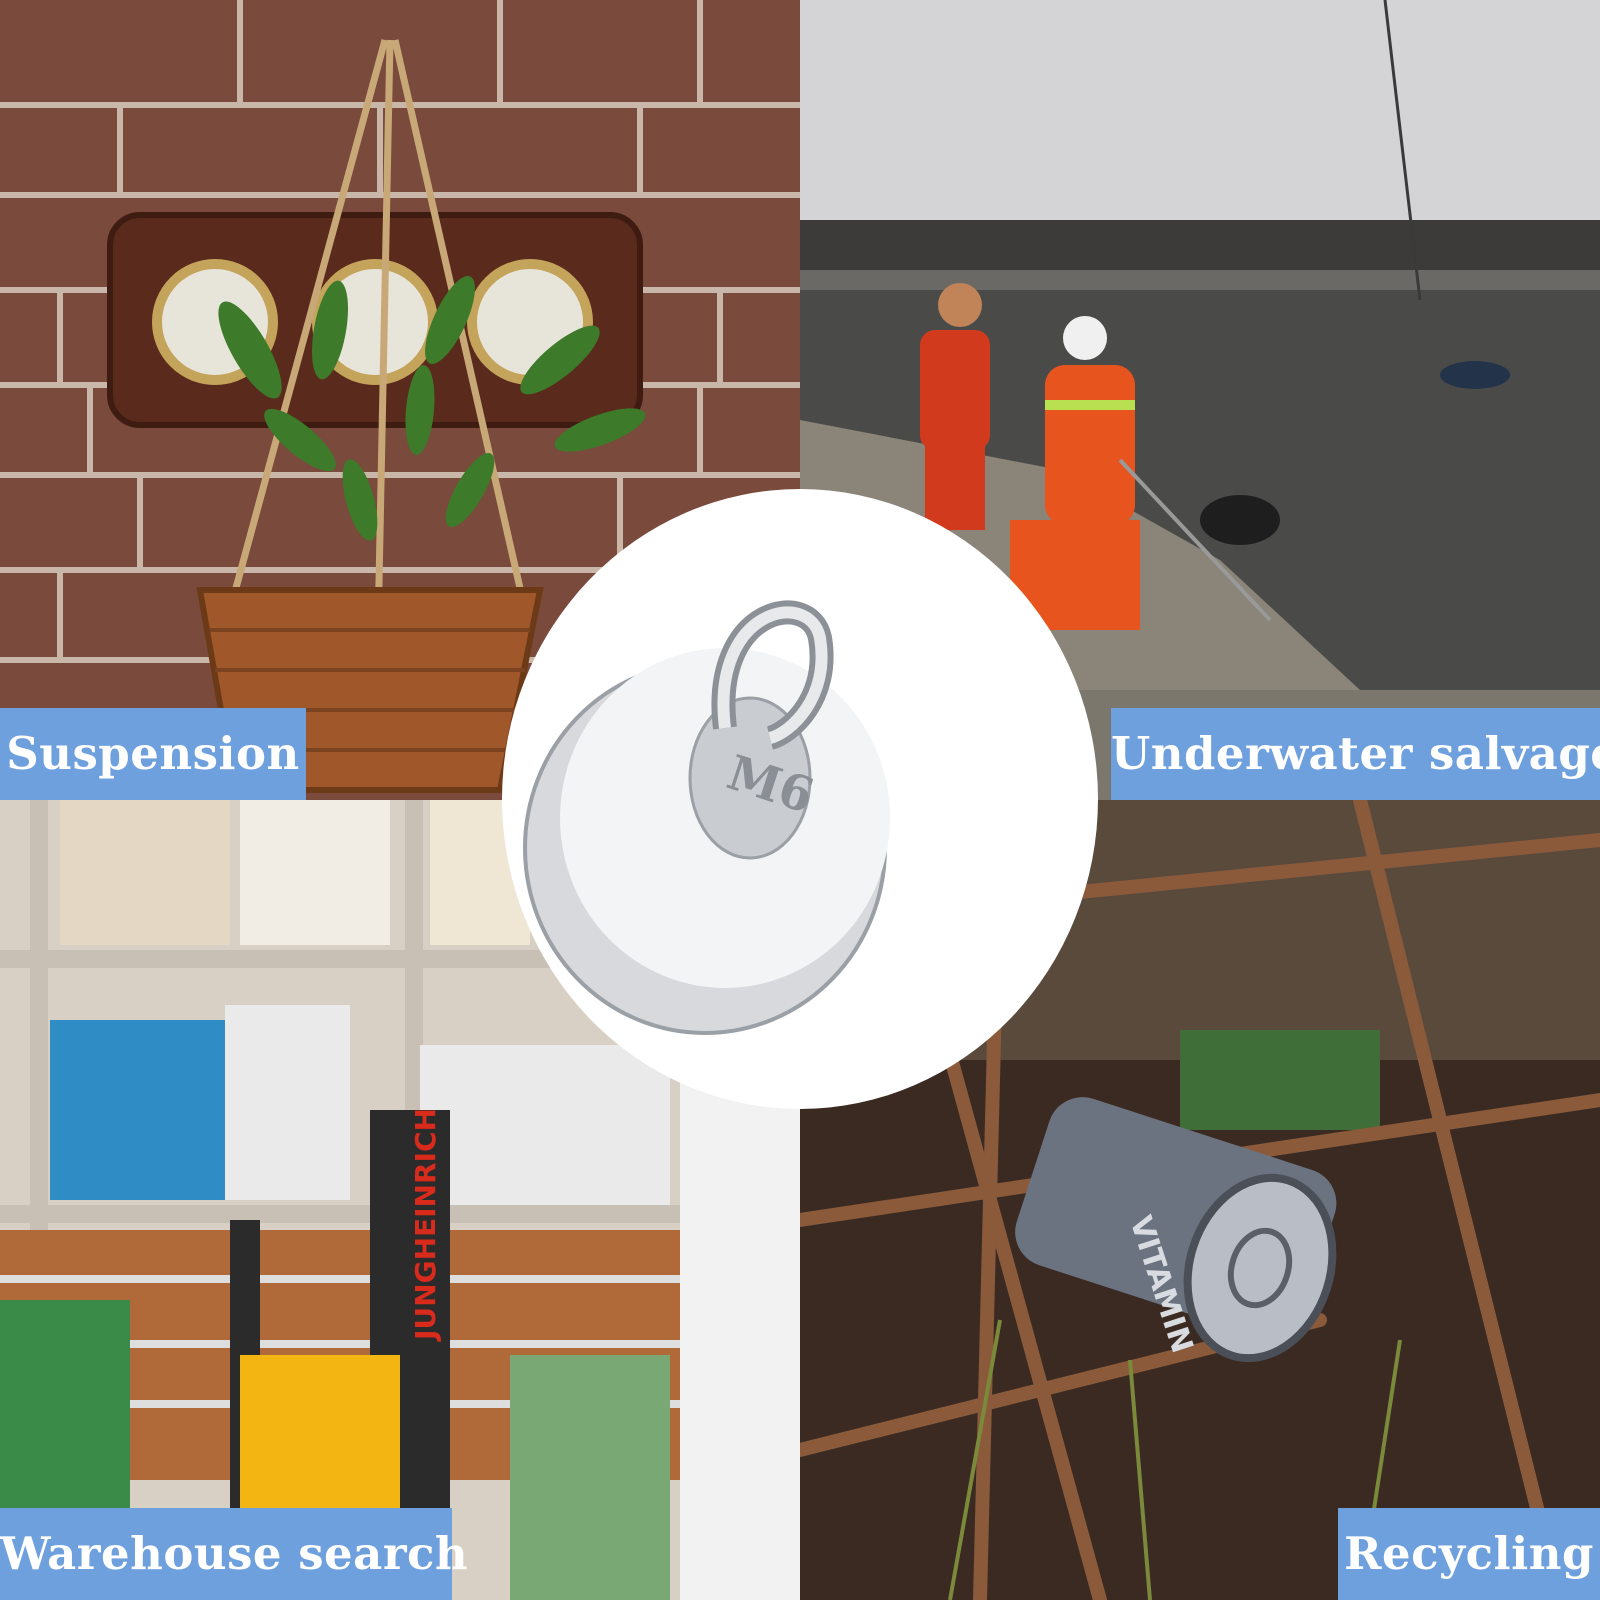  What do you see at coordinates (1240, 520) in the screenshot?
I see `diver` at bounding box center [1240, 520].